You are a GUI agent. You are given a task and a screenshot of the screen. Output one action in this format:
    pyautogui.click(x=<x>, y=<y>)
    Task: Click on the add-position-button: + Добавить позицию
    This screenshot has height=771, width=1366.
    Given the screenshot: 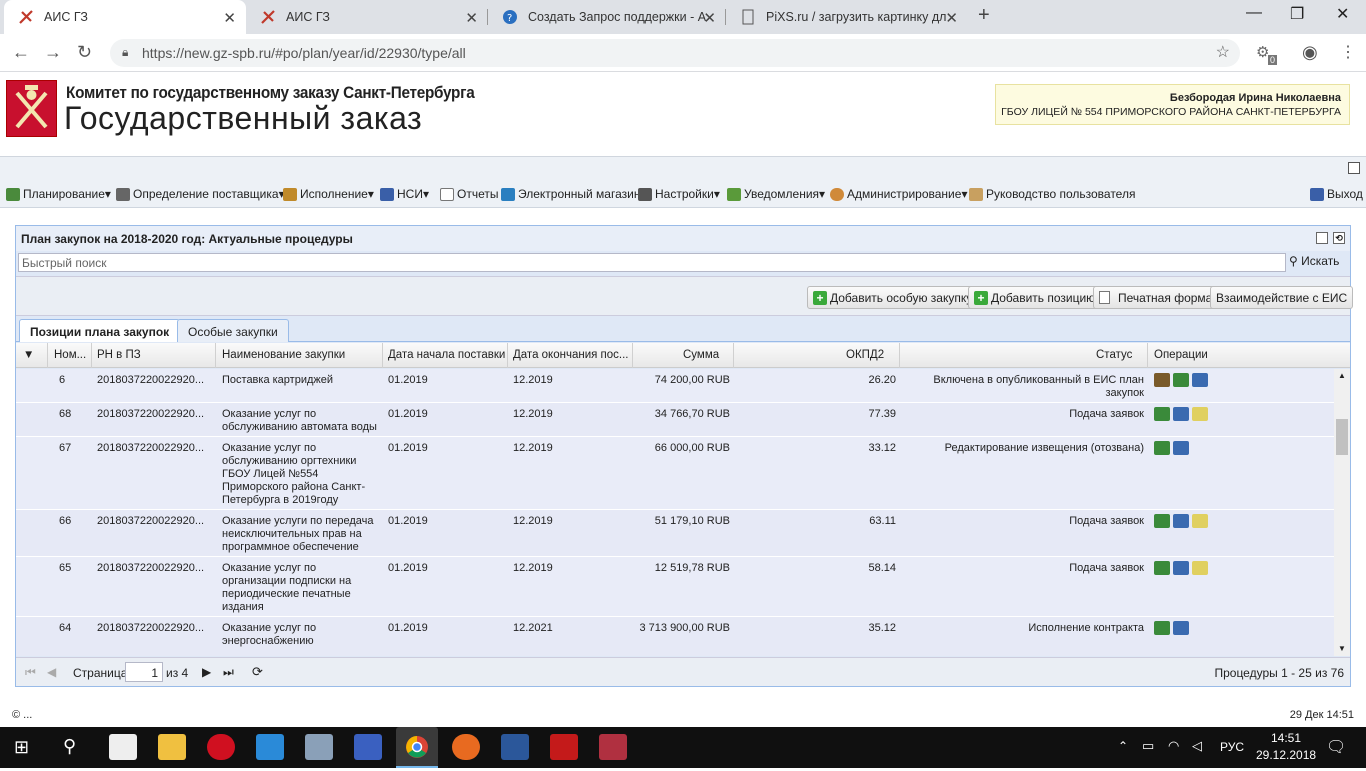 What is the action you would take?
    pyautogui.click(x=1035, y=297)
    